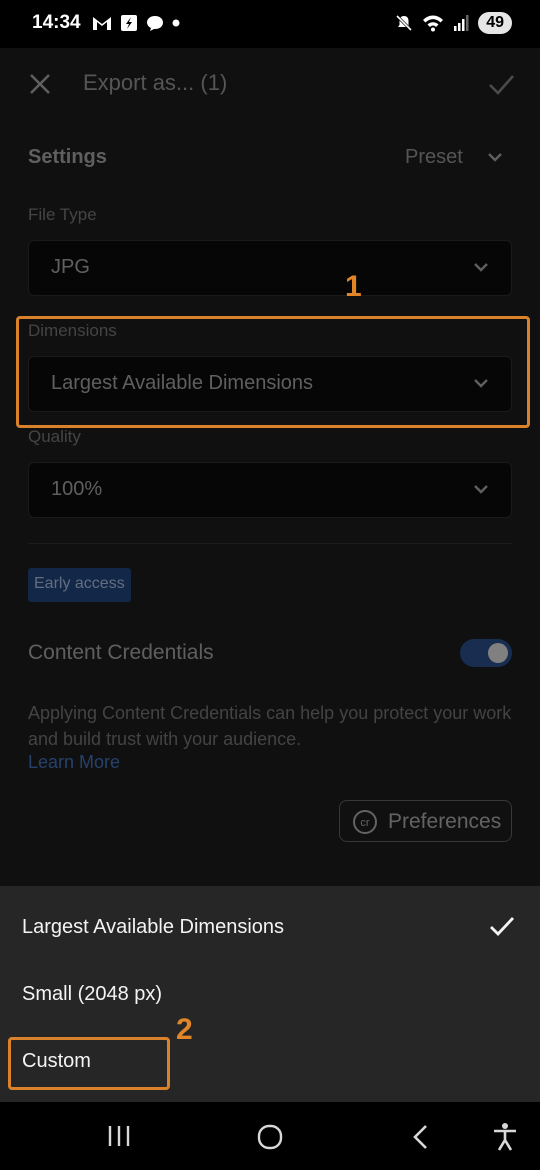  Describe the element at coordinates (121, 652) in the screenshot. I see `content-credentials-label: Content Credentials` at that location.